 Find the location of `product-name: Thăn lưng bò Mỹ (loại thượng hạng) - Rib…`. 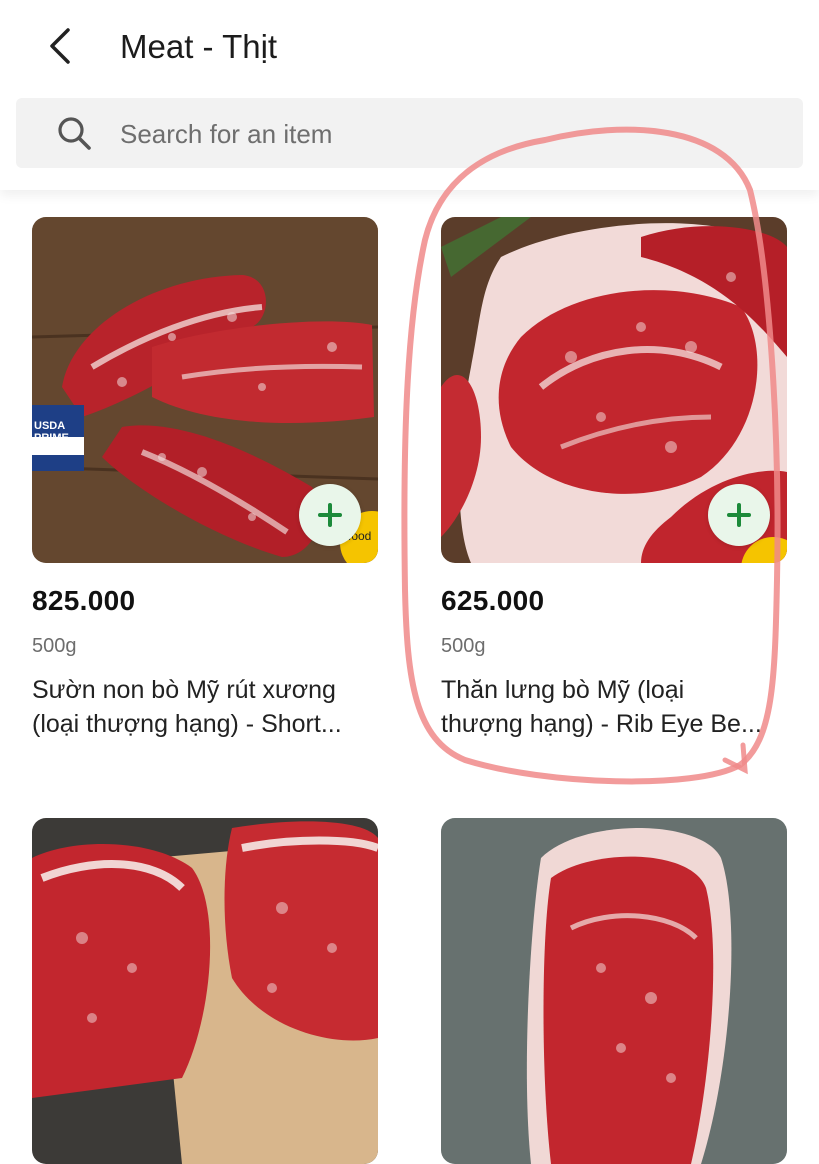

product-name: Thăn lưng bò Mỹ (loại thượng hạng) - Rib… is located at coordinates (614, 707).